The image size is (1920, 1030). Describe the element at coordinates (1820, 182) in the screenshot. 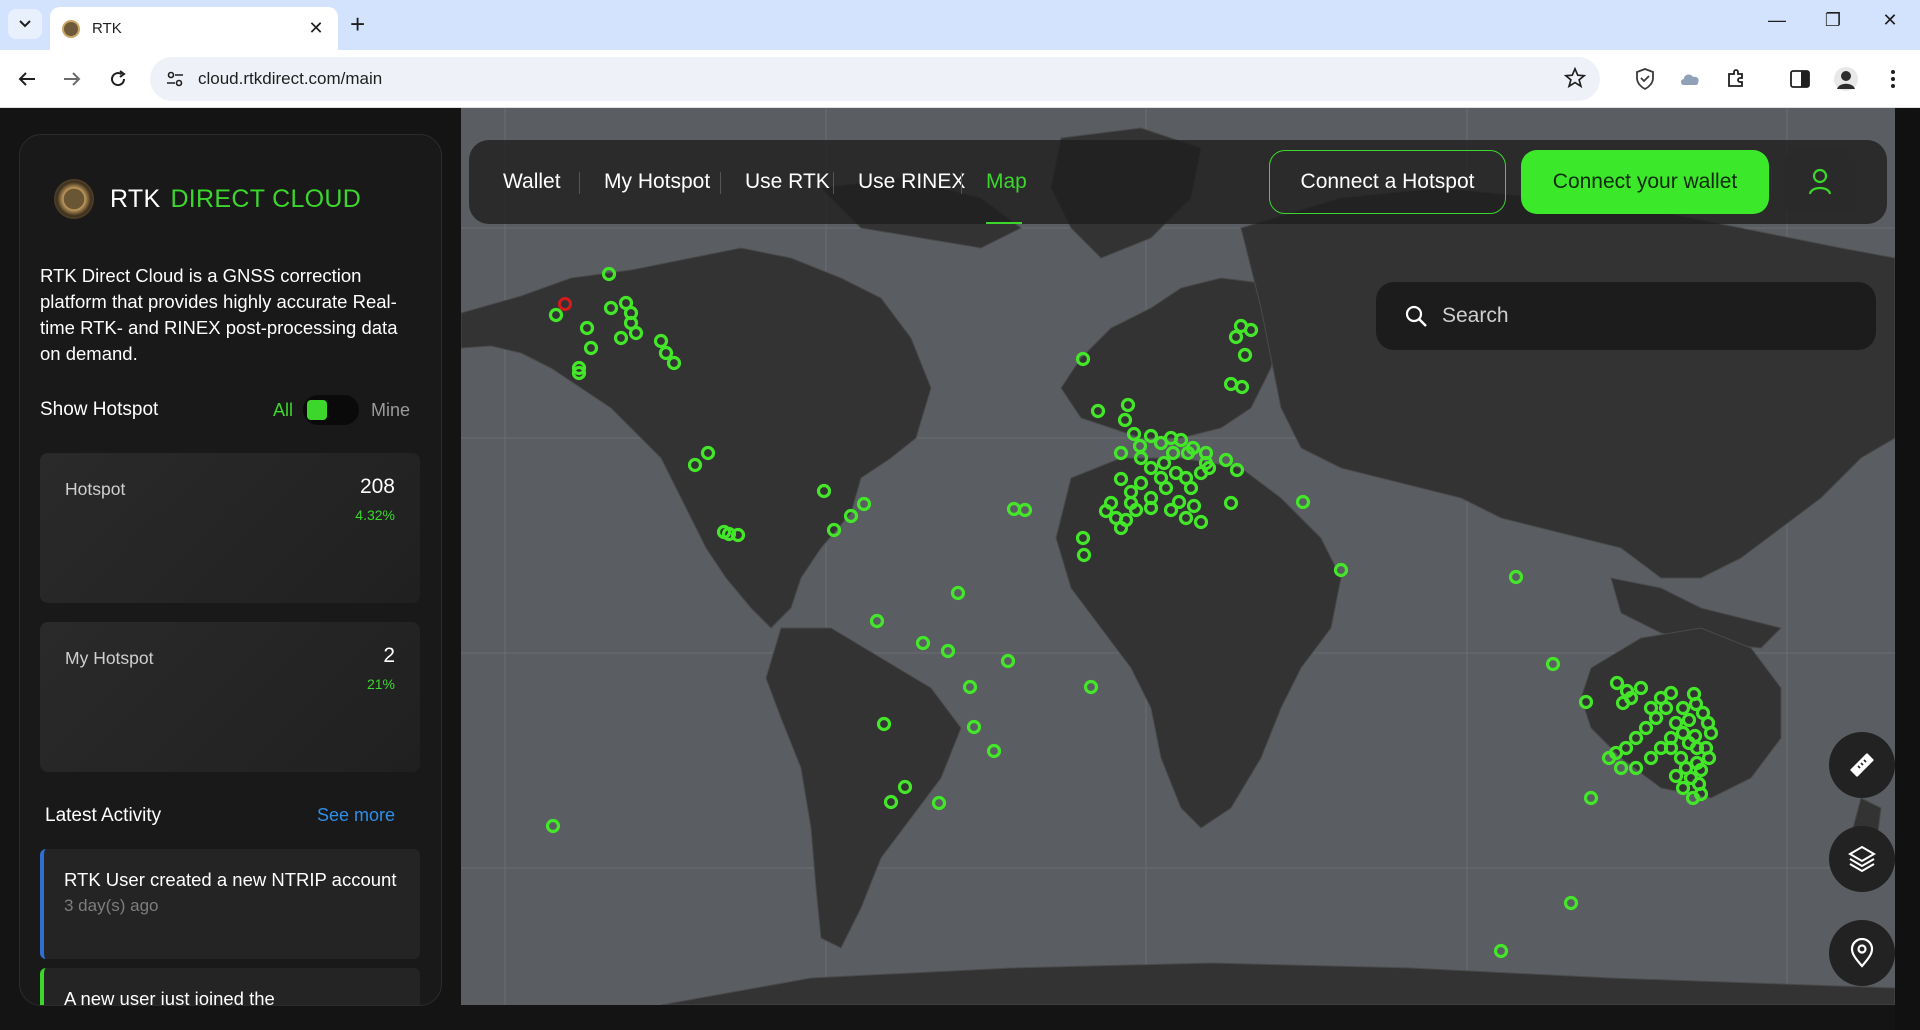

I see `user-profile-button` at that location.